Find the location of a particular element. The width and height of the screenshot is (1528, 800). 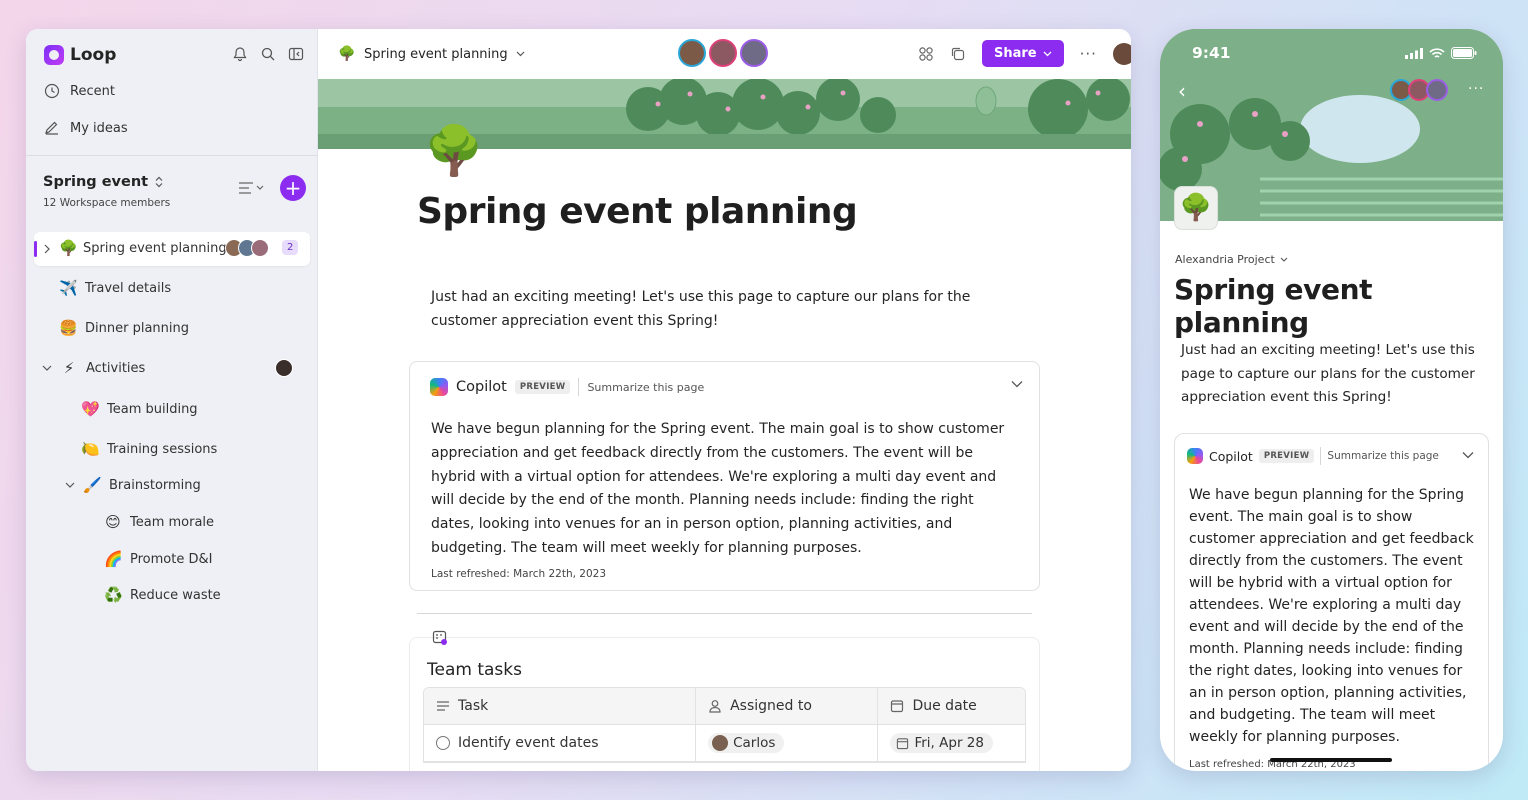

tree-item-activities: ⚡ Activities is located at coordinates (93, 368).